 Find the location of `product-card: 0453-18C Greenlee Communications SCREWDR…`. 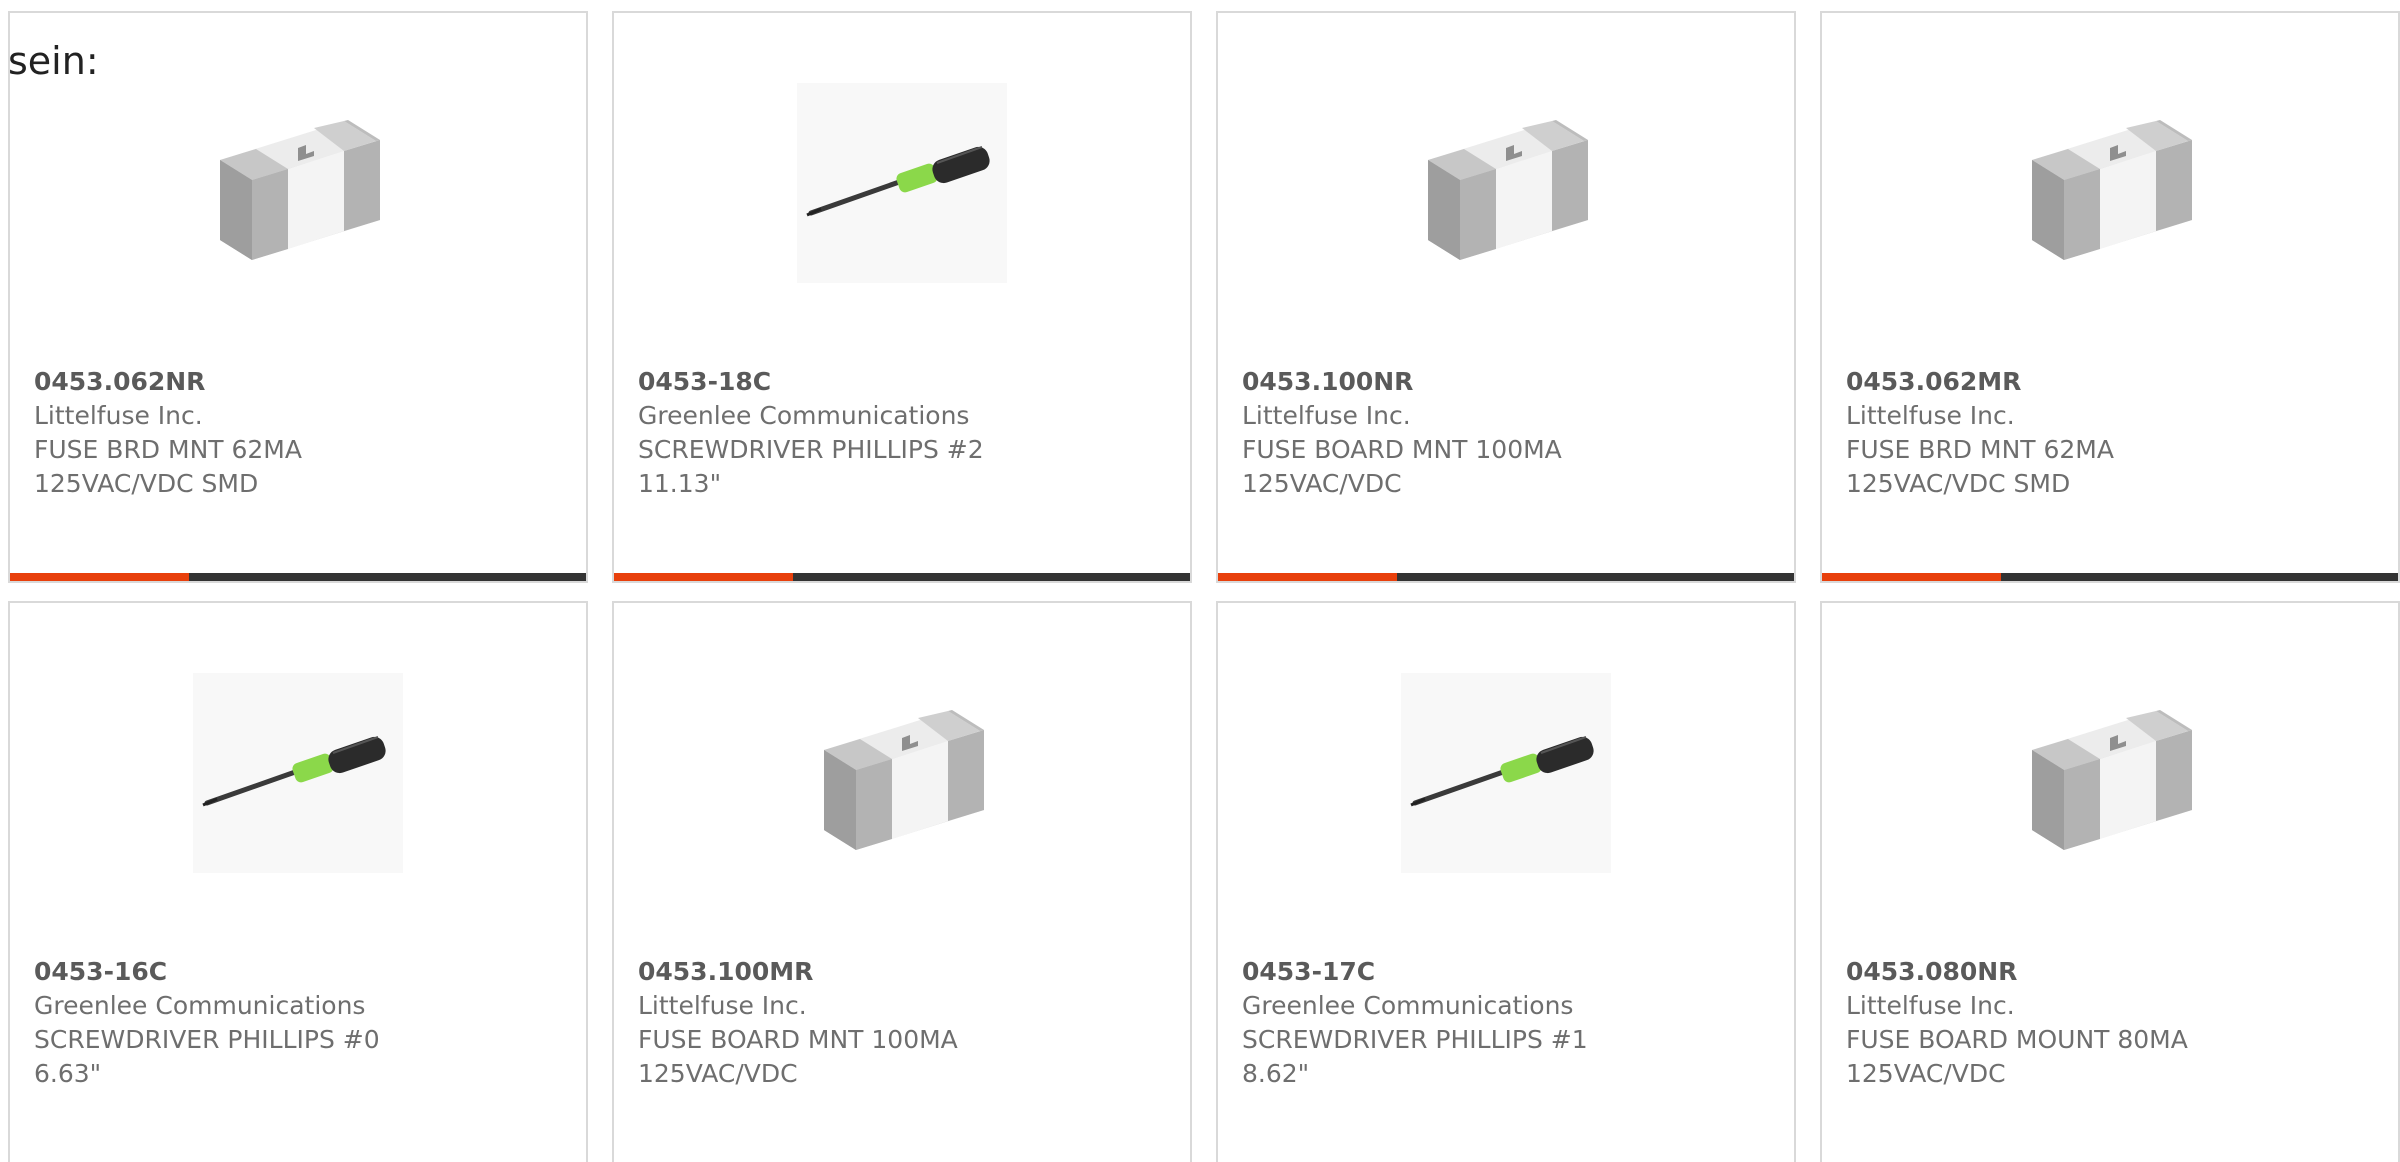

product-card: 0453-18C Greenlee Communications SCREWDR… is located at coordinates (902, 297).